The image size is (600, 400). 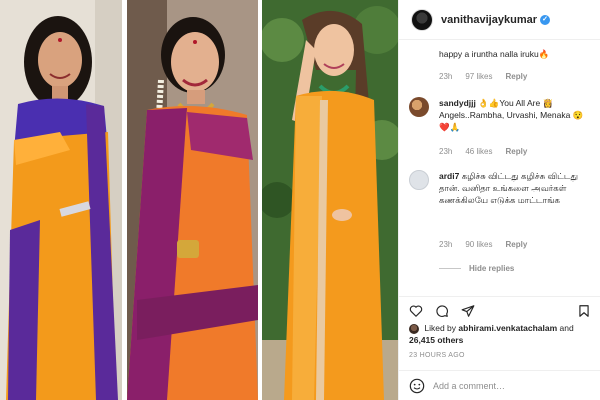 I want to click on comment-meta: 23h 46 likes Reply, so click(x=483, y=151).